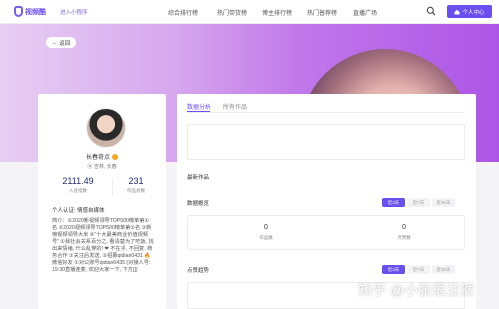  What do you see at coordinates (404, 227) in the screenshot?
I see `likes-count-value: 0` at bounding box center [404, 227].